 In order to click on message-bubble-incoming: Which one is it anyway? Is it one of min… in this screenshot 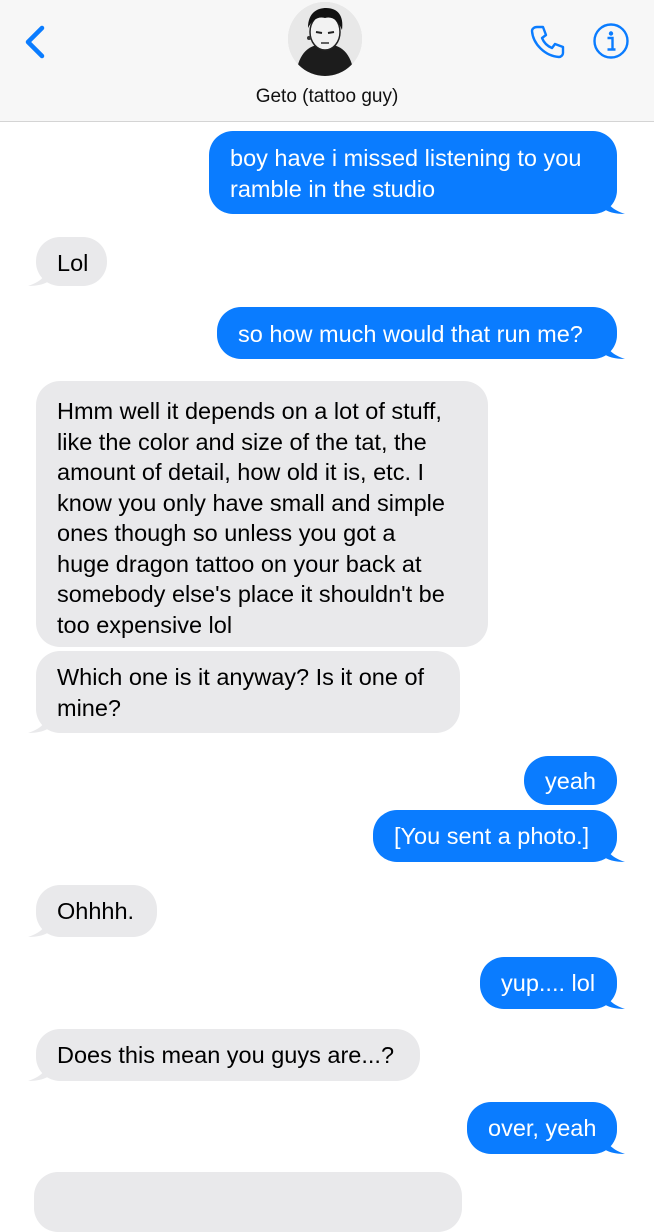, I will do `click(244, 692)`.